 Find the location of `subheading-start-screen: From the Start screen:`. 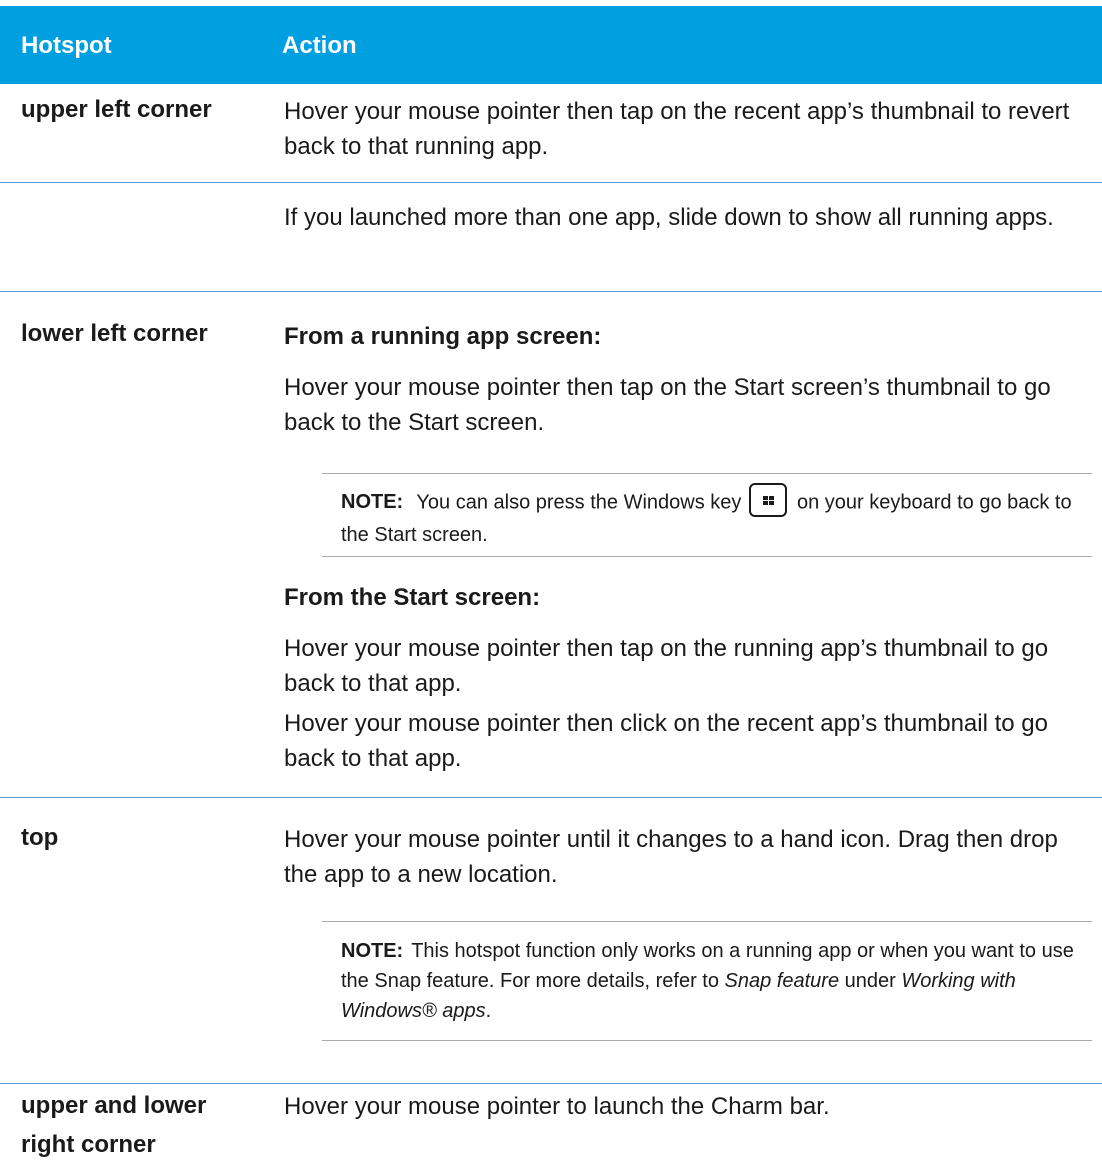

subheading-start-screen: From the Start screen: is located at coordinates (412, 597).